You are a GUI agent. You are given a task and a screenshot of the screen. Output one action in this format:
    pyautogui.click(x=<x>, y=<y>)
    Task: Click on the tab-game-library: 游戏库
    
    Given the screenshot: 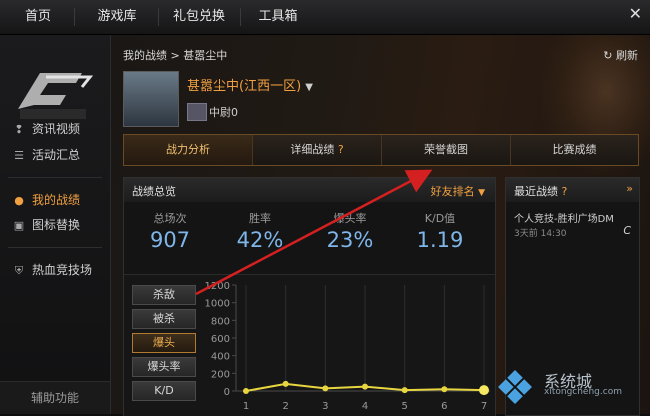 What is the action you would take?
    pyautogui.click(x=117, y=17)
    